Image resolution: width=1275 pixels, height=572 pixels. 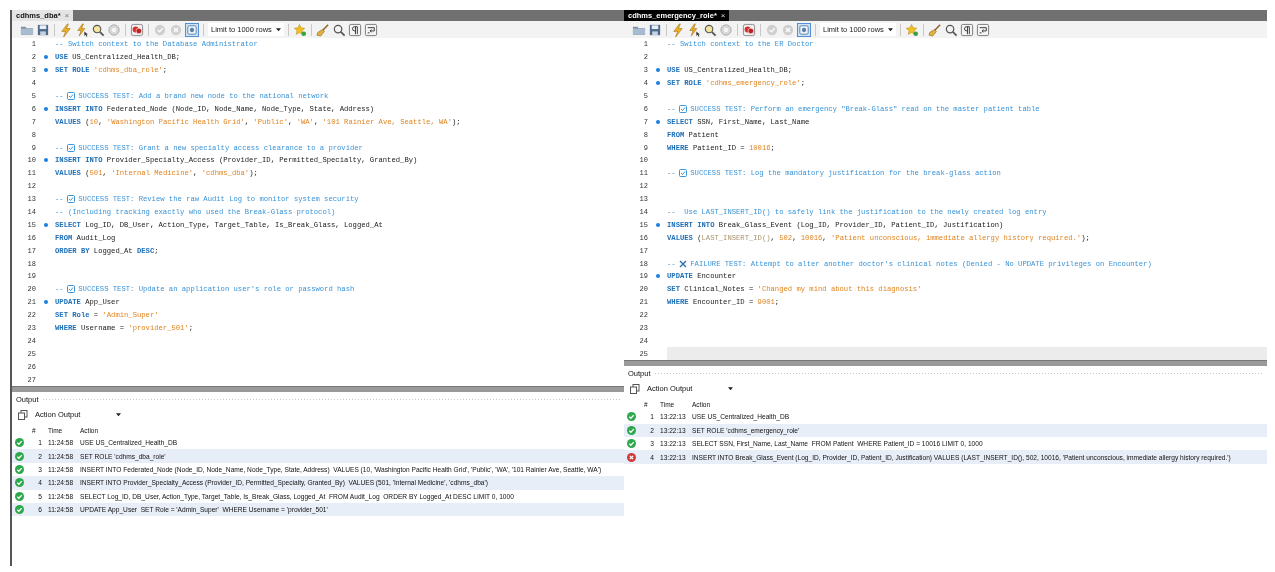 What do you see at coordinates (682, 263) in the screenshot?
I see `cross-icon` at bounding box center [682, 263].